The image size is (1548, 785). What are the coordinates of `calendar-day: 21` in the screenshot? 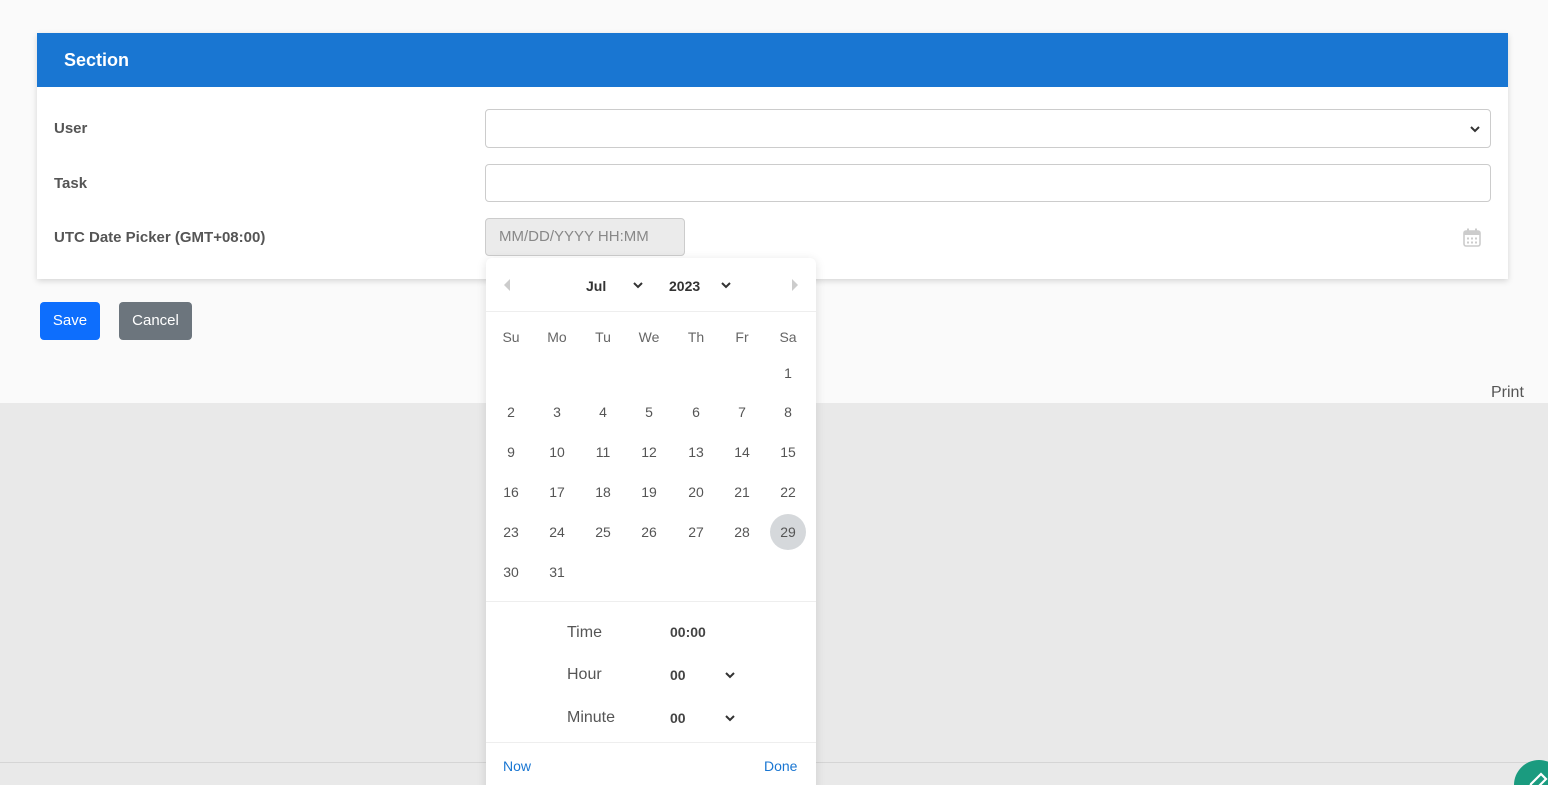 It's located at (742, 492).